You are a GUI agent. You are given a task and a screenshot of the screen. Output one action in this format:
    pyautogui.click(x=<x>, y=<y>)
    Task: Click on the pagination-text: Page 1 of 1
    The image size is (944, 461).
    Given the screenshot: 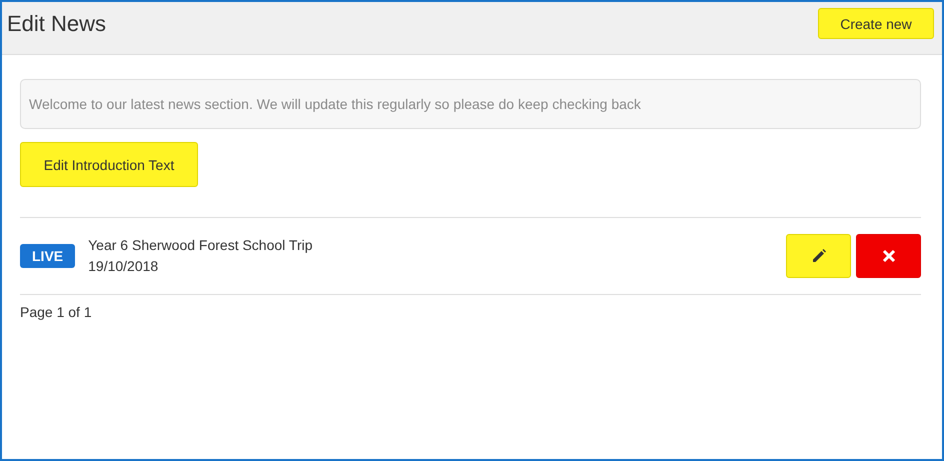 What is the action you would take?
    pyautogui.click(x=56, y=312)
    